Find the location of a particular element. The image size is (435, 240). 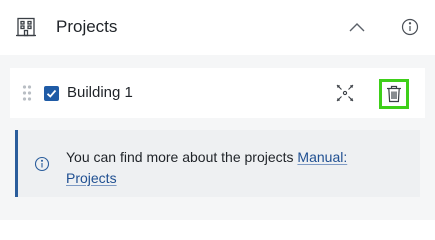

building-icon is located at coordinates (26, 27).